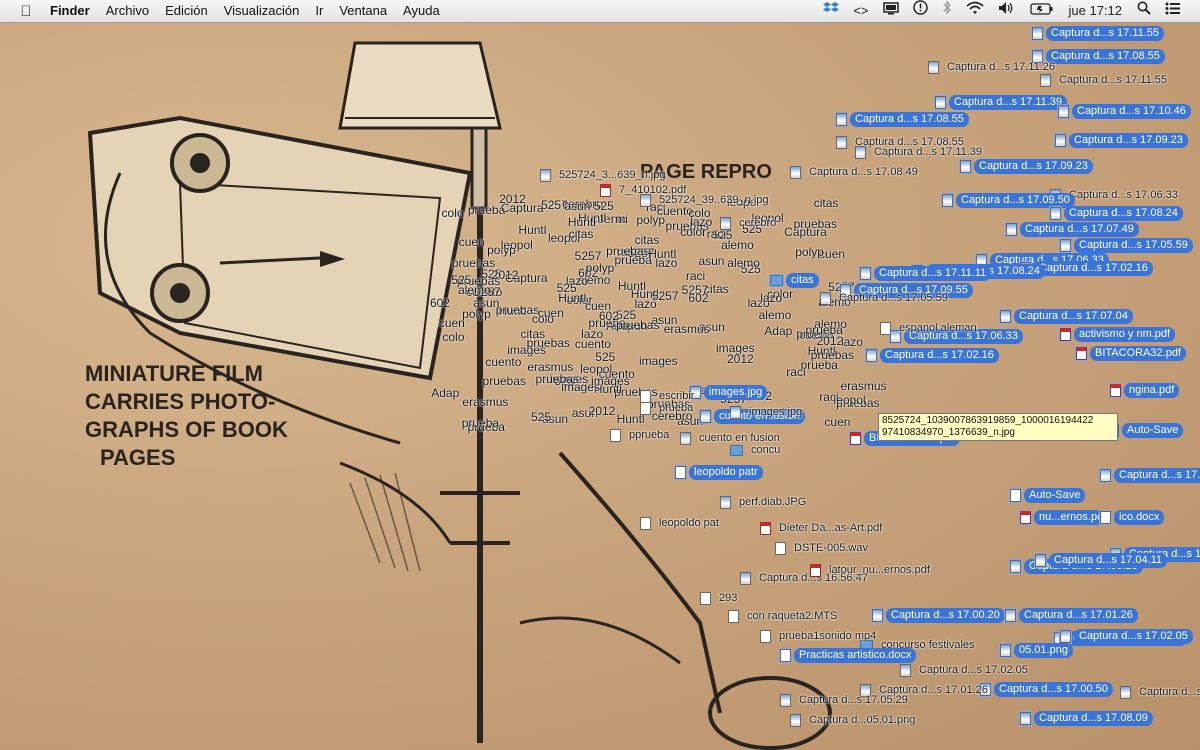  Describe the element at coordinates (794, 280) in the screenshot. I see `desktop-file-icon: citas` at that location.